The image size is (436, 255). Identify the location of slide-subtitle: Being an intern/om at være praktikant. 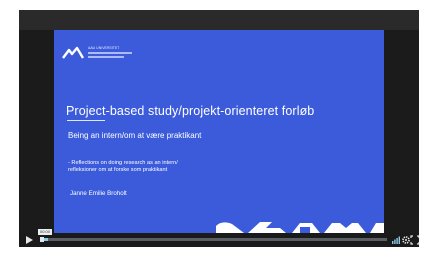
(135, 135).